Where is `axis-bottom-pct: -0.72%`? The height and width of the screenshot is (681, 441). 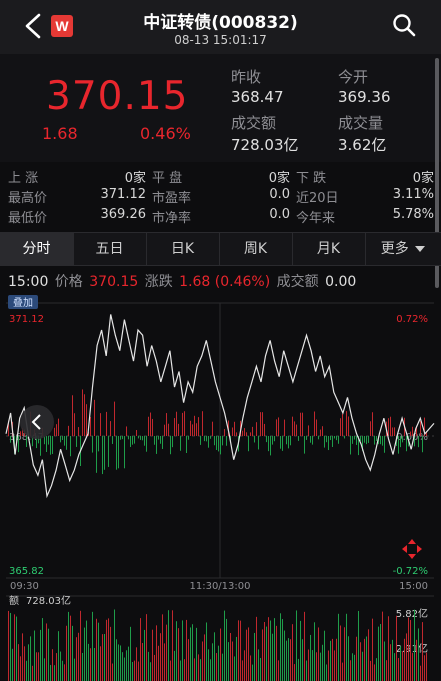 axis-bottom-pct: -0.72% is located at coordinates (410, 571).